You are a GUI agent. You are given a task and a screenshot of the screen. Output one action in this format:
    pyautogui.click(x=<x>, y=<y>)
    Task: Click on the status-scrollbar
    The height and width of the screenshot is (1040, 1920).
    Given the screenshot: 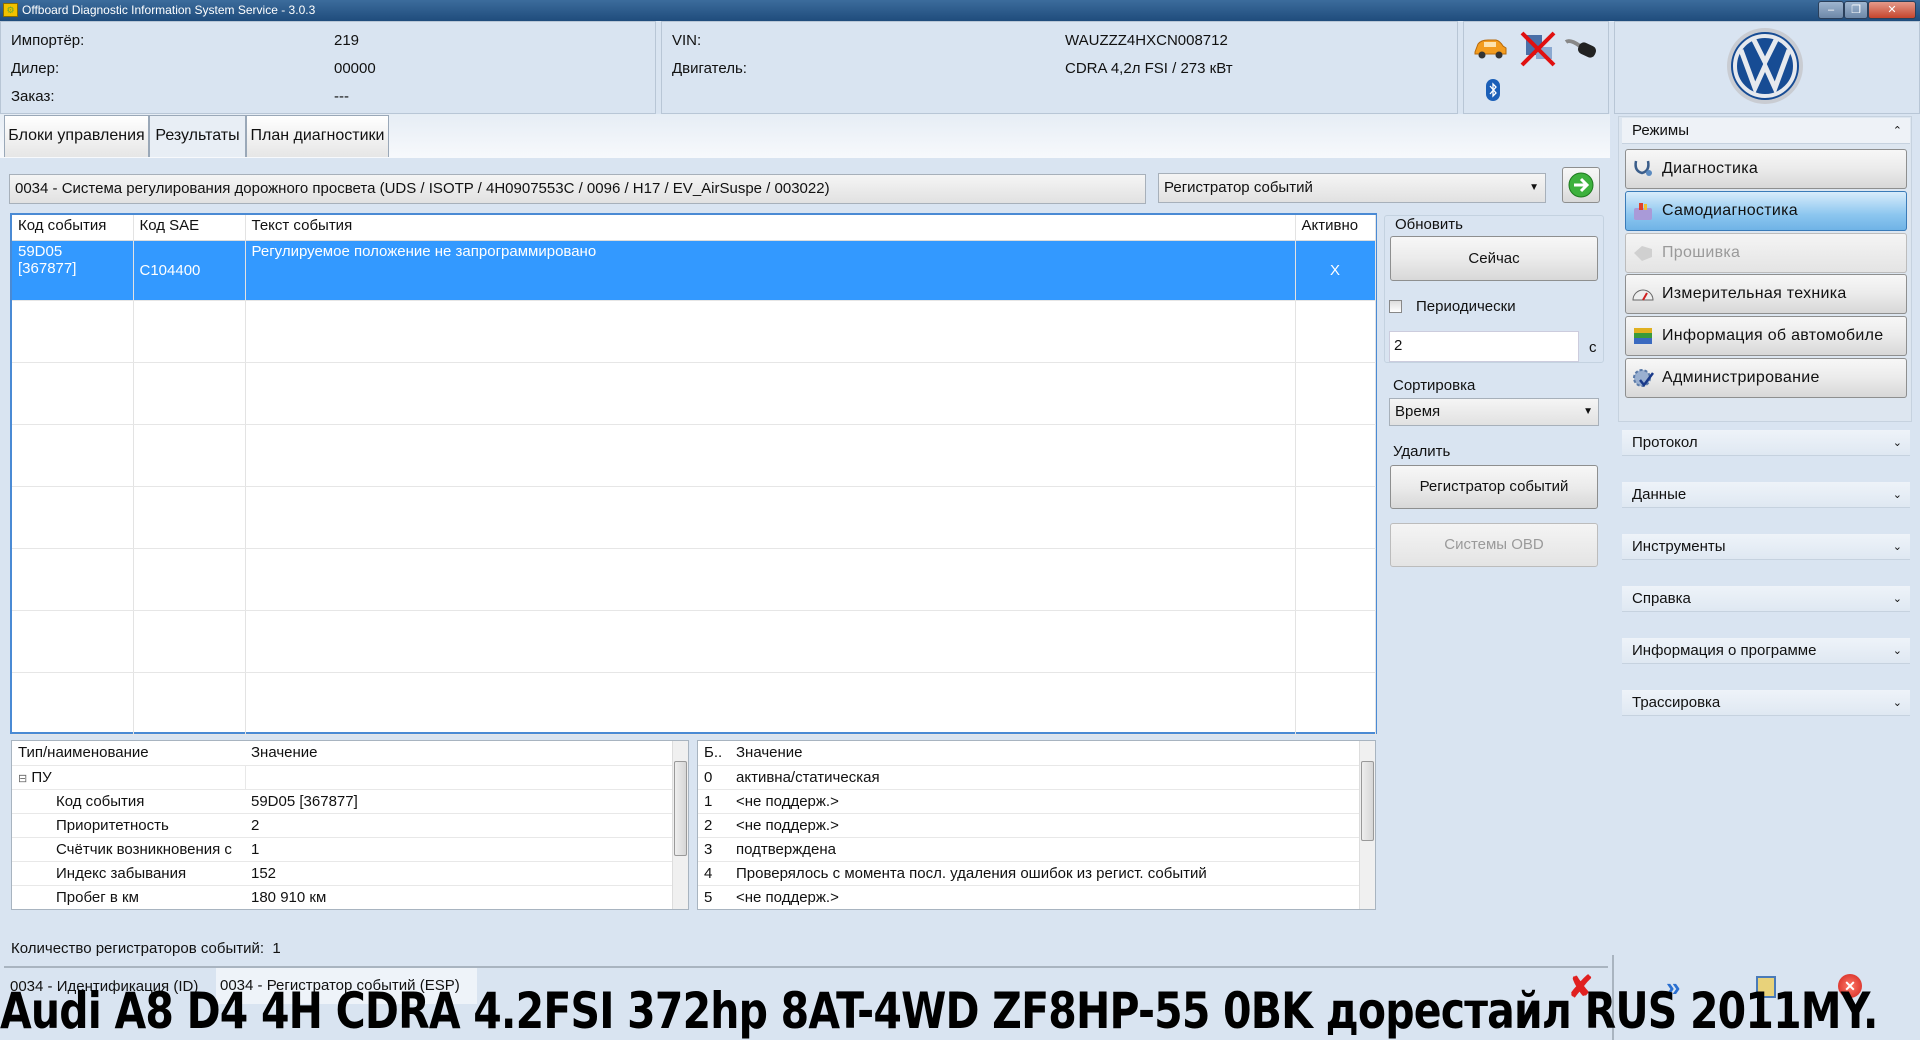 What is the action you would take?
    pyautogui.click(x=1367, y=825)
    